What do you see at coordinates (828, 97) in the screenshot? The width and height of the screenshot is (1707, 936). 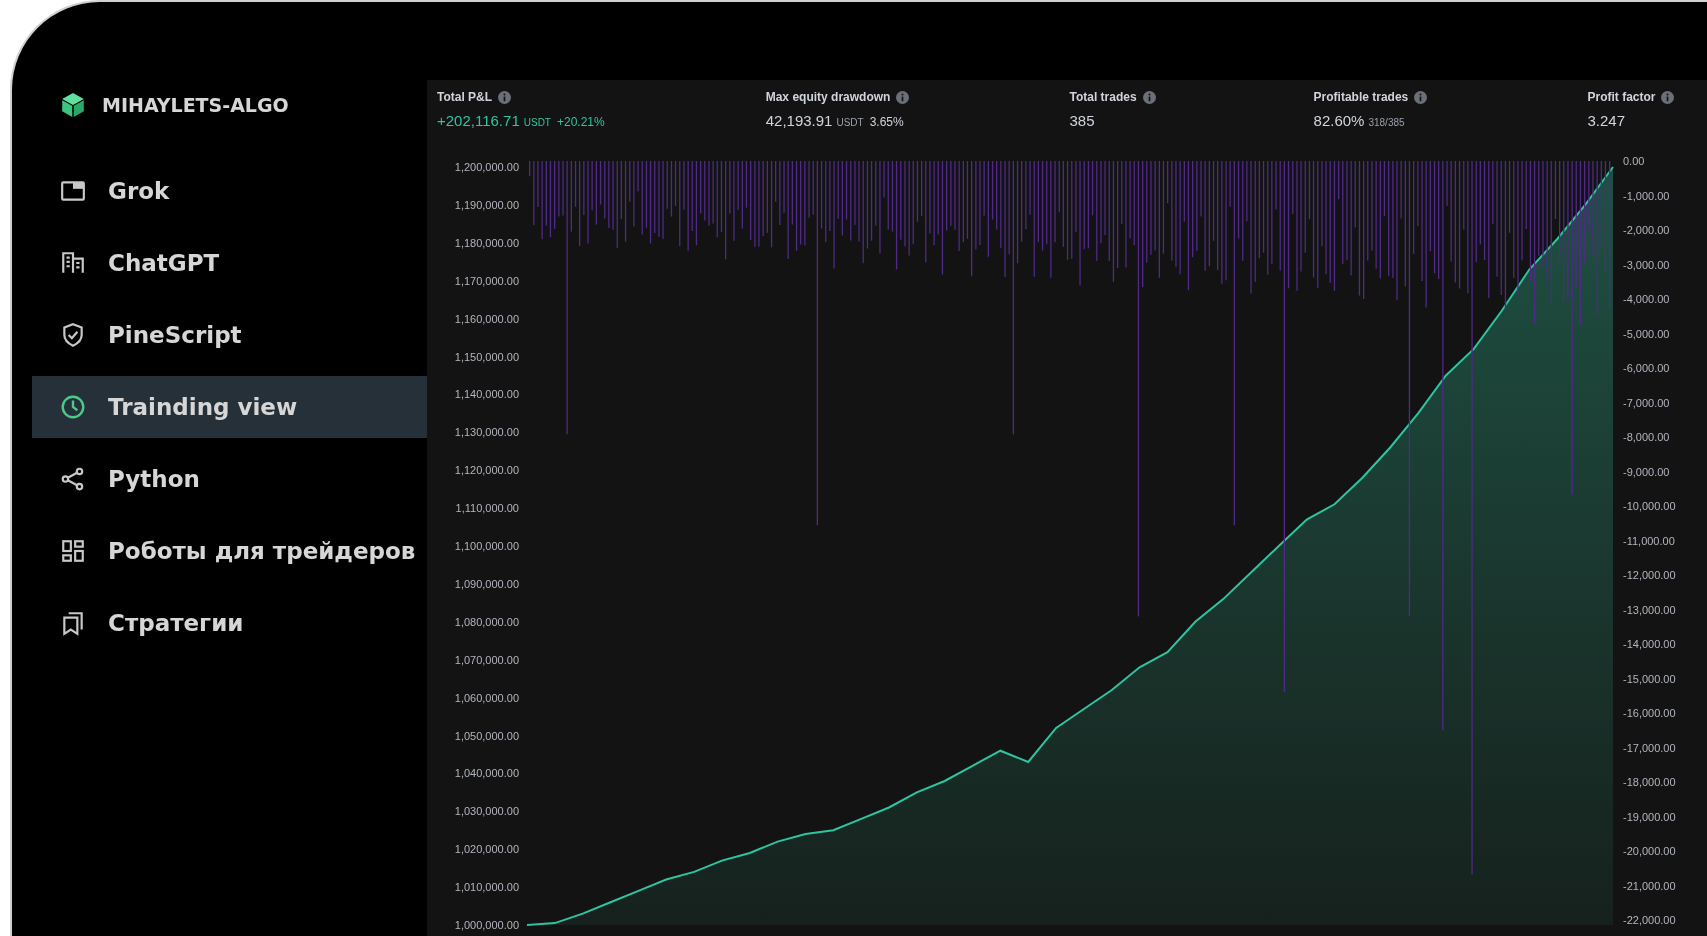 I see `stat-label: Max equity drawdown` at bounding box center [828, 97].